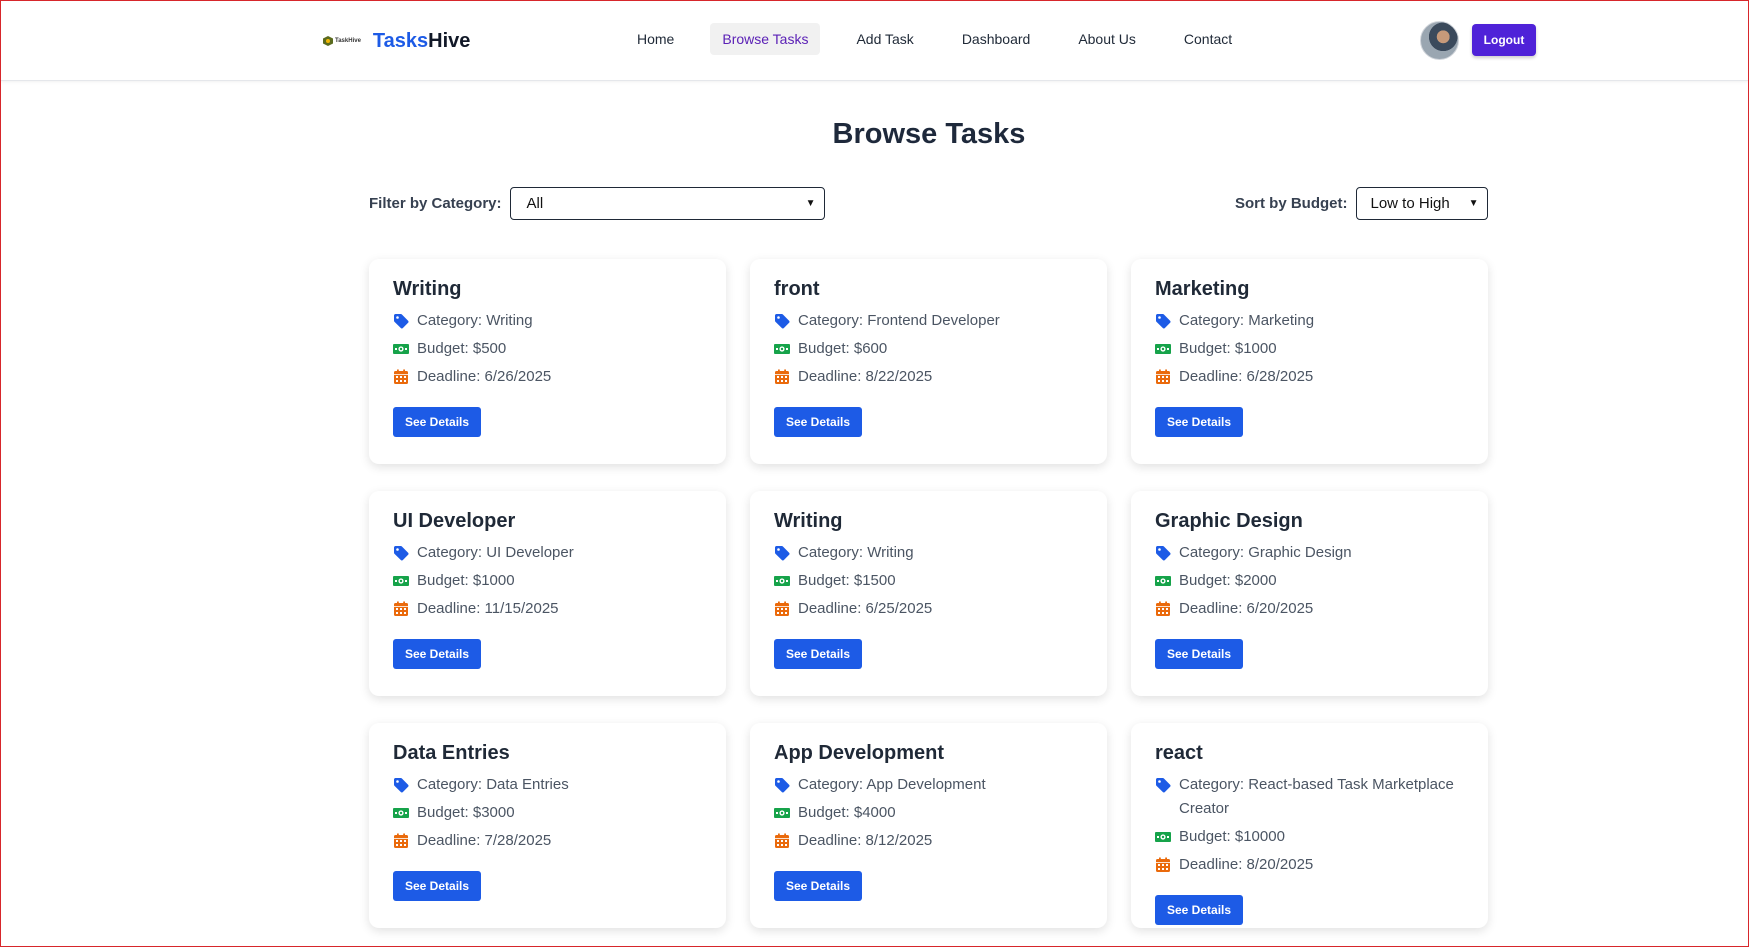 Image resolution: width=1749 pixels, height=947 pixels. I want to click on task-deadline-text: Deadline: 6/20/2025, so click(1246, 608).